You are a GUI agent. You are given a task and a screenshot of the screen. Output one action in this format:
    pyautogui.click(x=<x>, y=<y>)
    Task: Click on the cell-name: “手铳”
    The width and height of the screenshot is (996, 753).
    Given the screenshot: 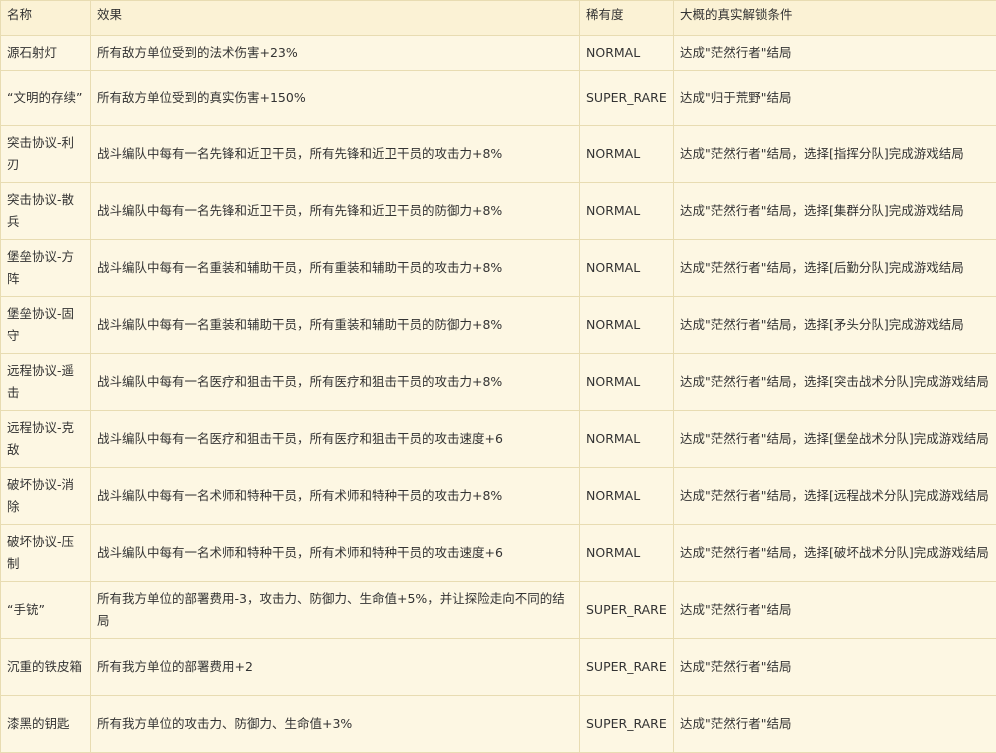 What is the action you would take?
    pyautogui.click(x=46, y=610)
    